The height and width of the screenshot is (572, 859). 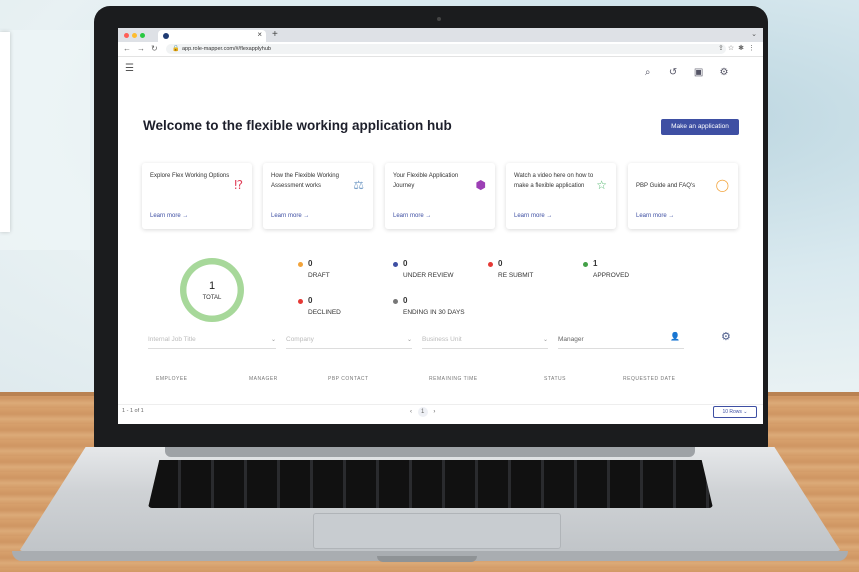 I want to click on prev-page-icon: ‹, so click(x=411, y=412).